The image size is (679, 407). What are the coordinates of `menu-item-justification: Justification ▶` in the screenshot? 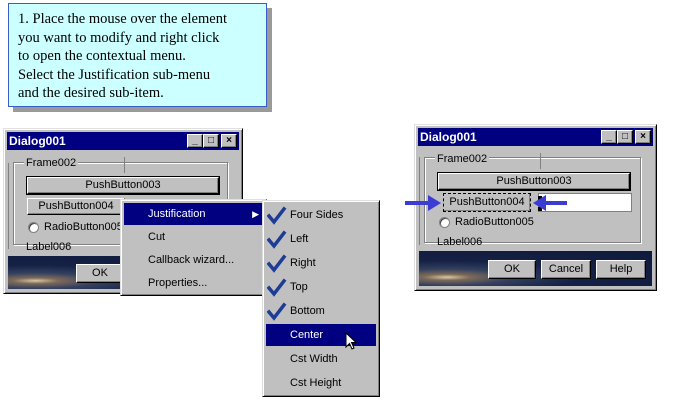 It's located at (193, 214).